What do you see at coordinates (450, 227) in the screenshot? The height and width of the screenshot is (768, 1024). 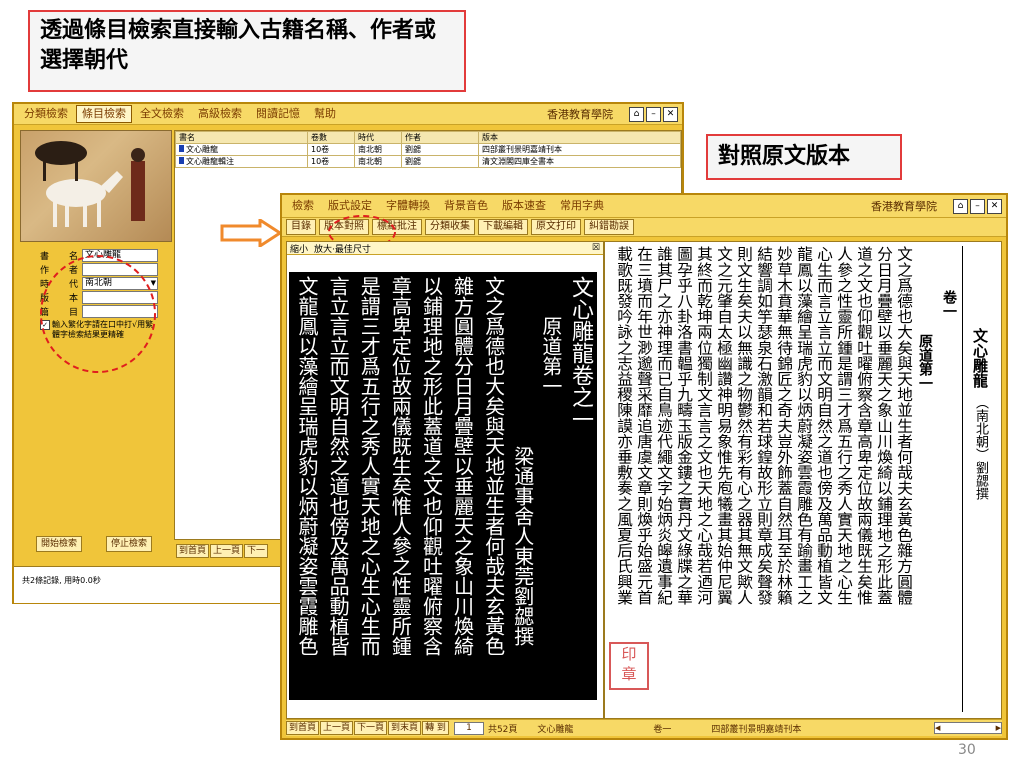 I see `collect-button: 分類收集` at bounding box center [450, 227].